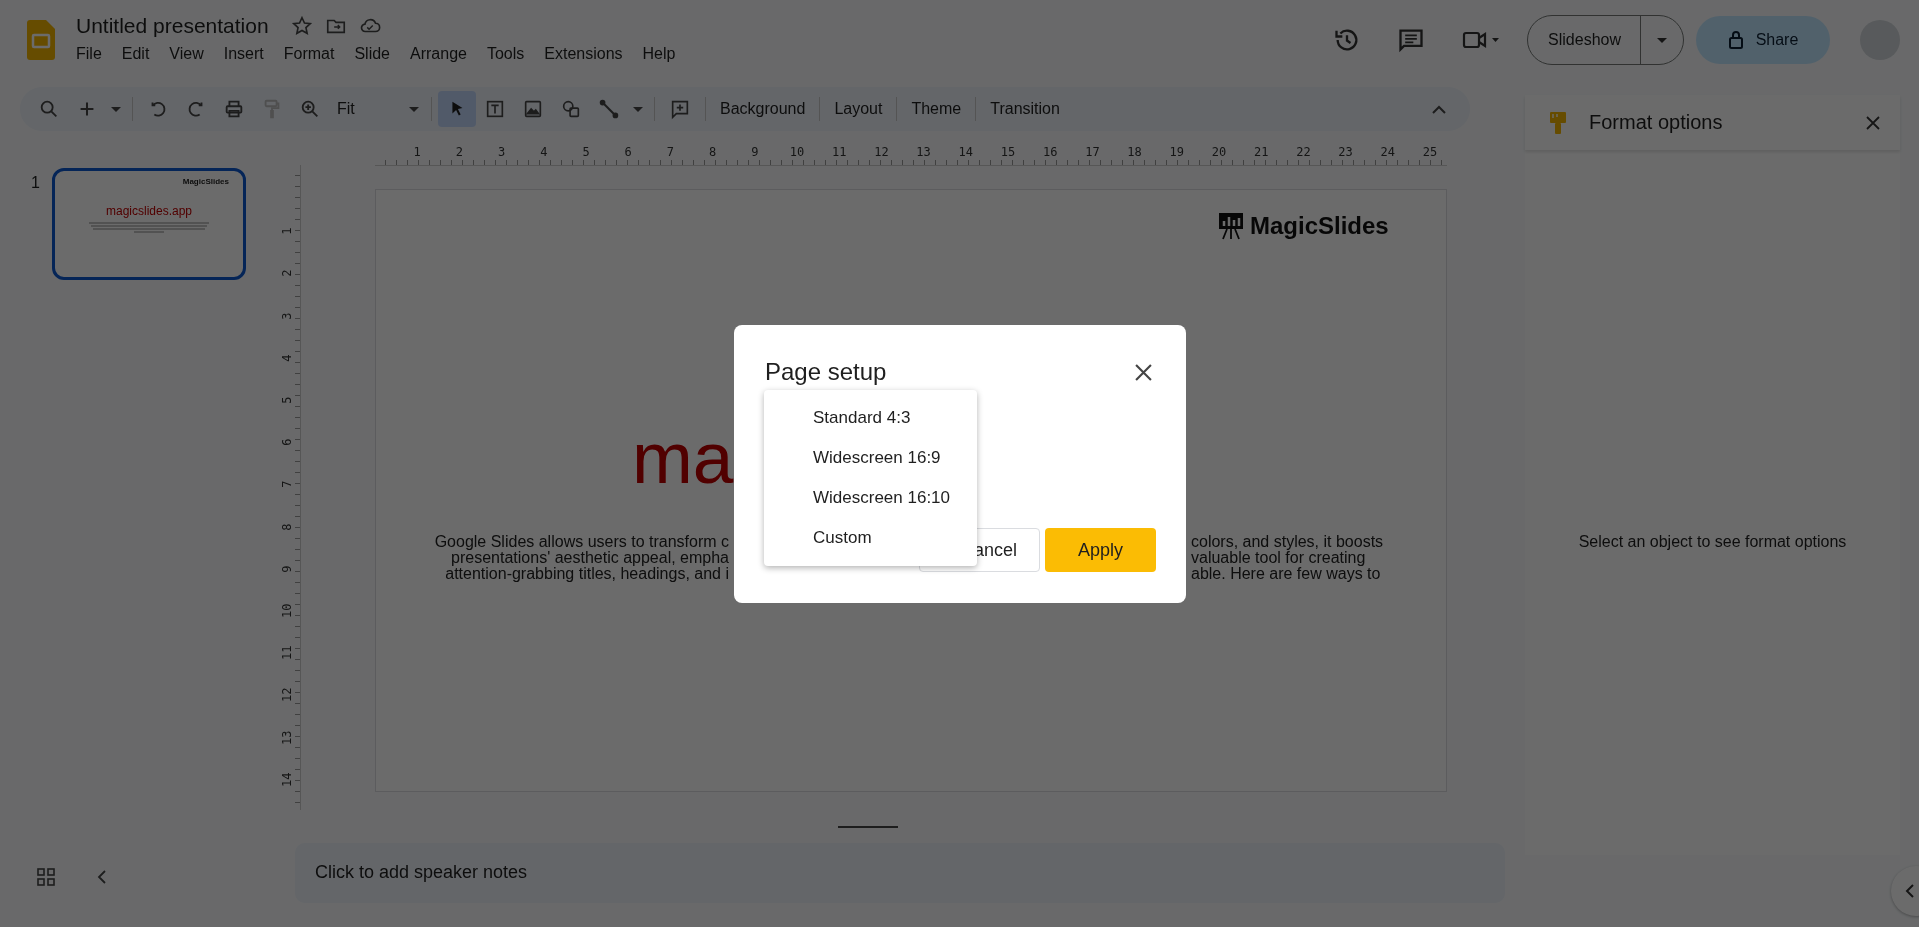 This screenshot has height=927, width=1919. I want to click on grid-view-icon, so click(46, 877).